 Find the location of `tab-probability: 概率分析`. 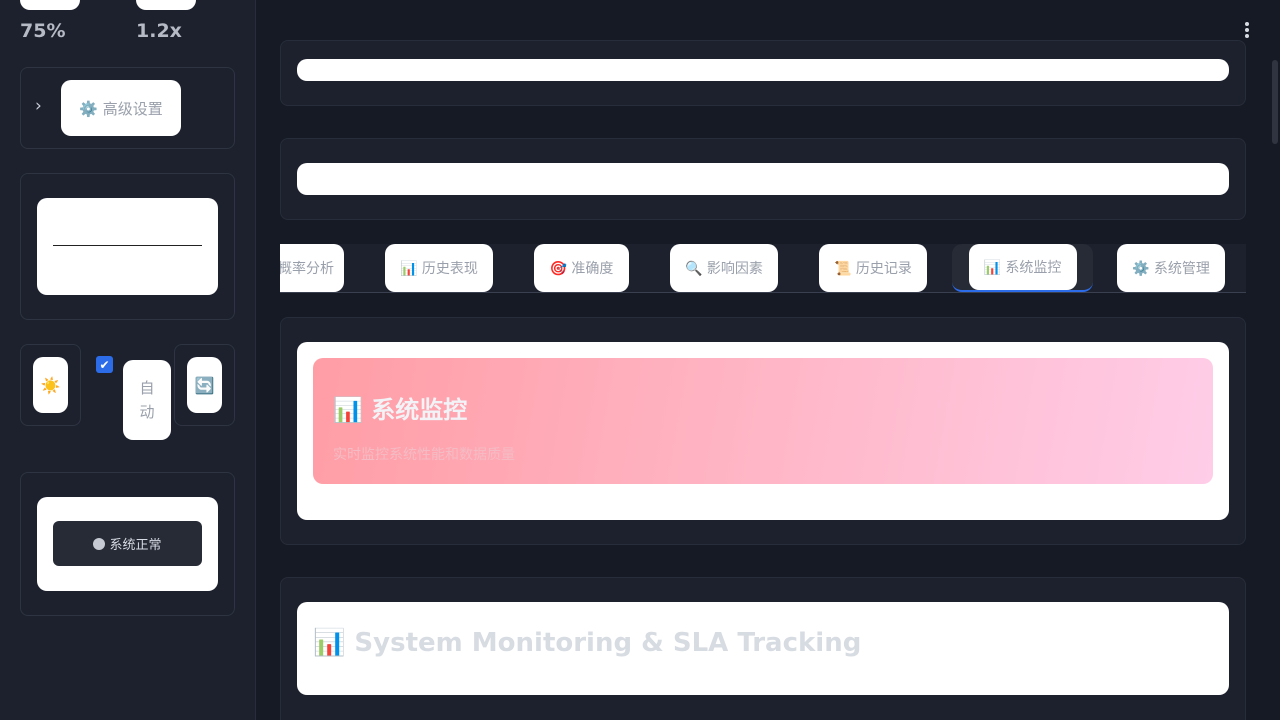

tab-probability: 概率分析 is located at coordinates (312, 268).